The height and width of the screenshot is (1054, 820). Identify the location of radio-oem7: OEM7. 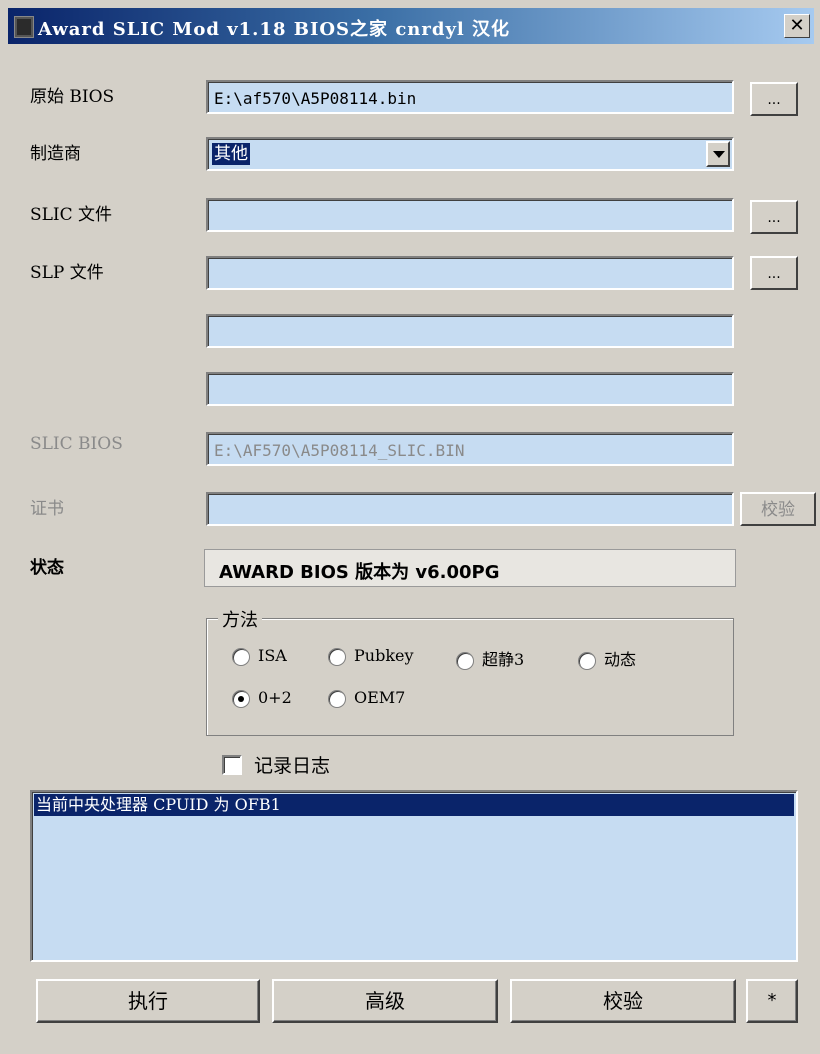
(366, 700).